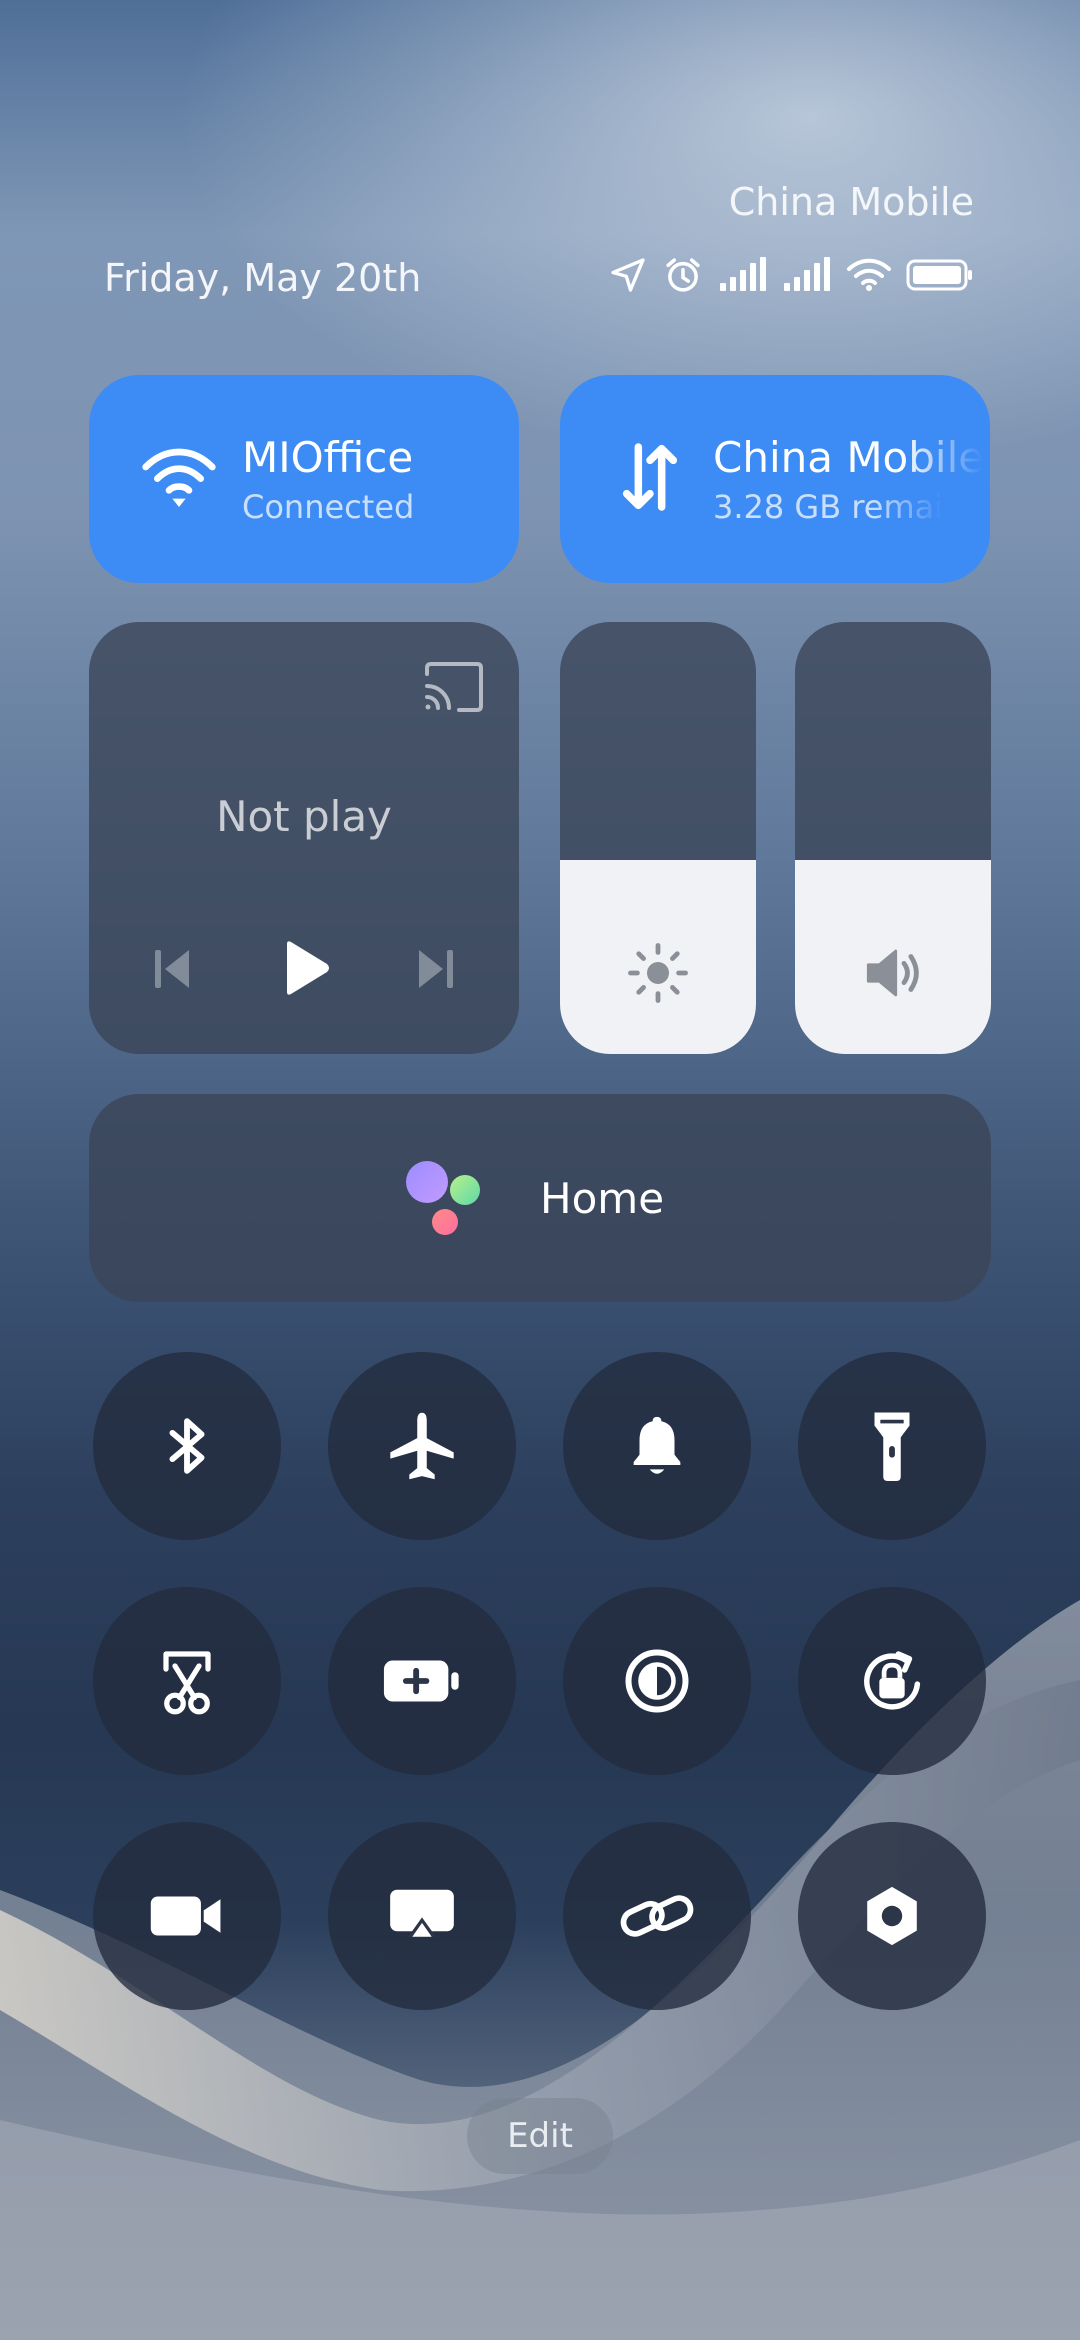  I want to click on contrast-icon, so click(657, 1681).